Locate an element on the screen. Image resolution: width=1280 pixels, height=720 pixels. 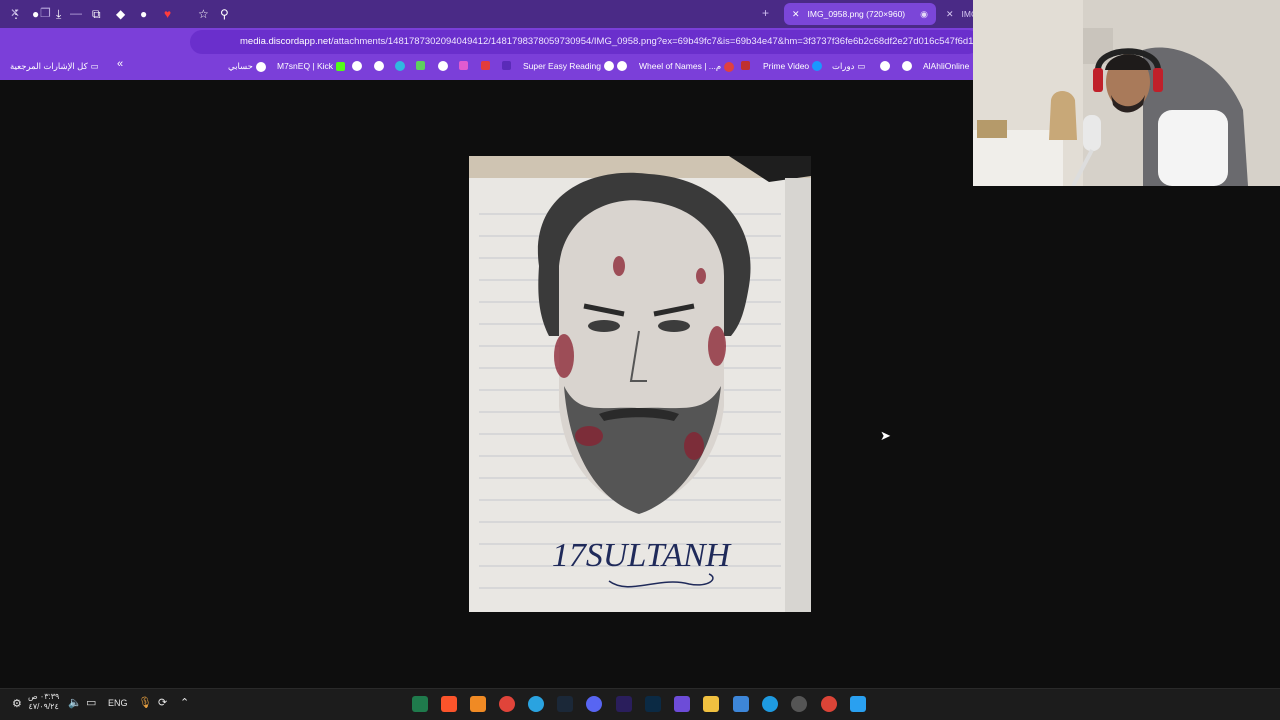
settings-icon: ⚙ is located at coordinates (17, 703).